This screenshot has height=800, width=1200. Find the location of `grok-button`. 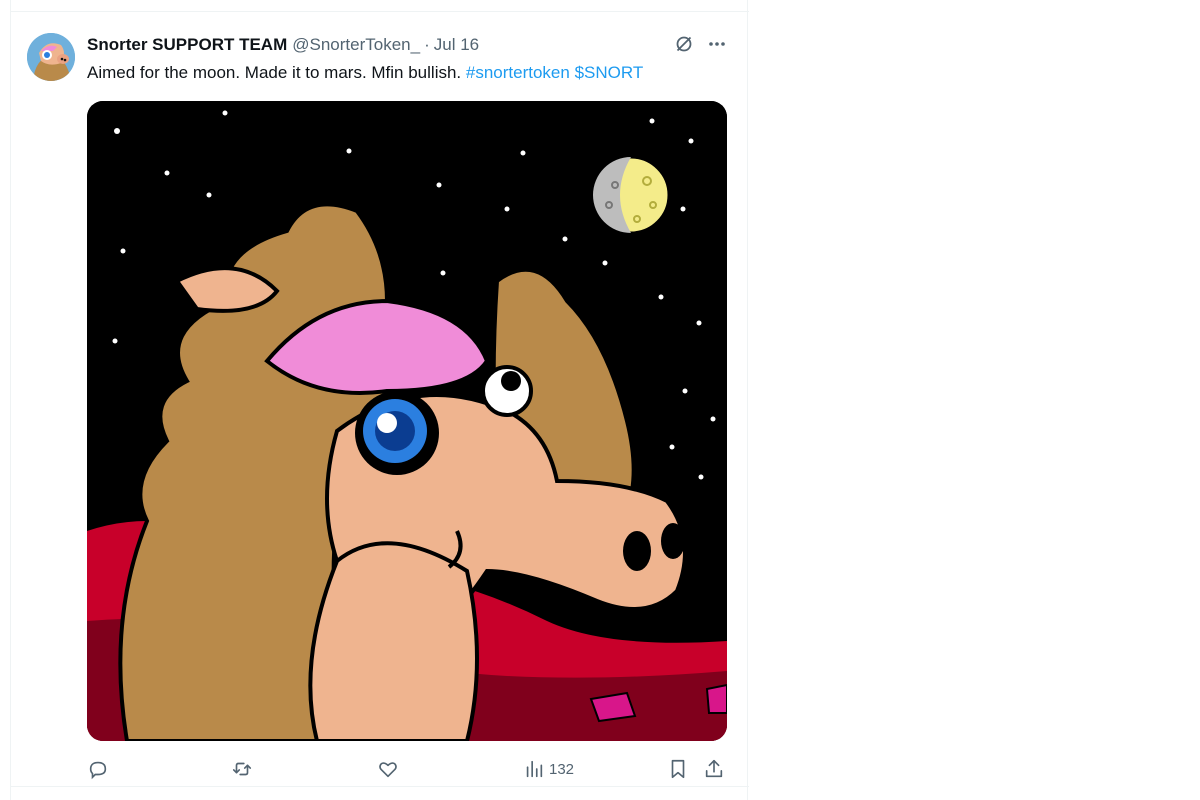

grok-button is located at coordinates (684, 46).